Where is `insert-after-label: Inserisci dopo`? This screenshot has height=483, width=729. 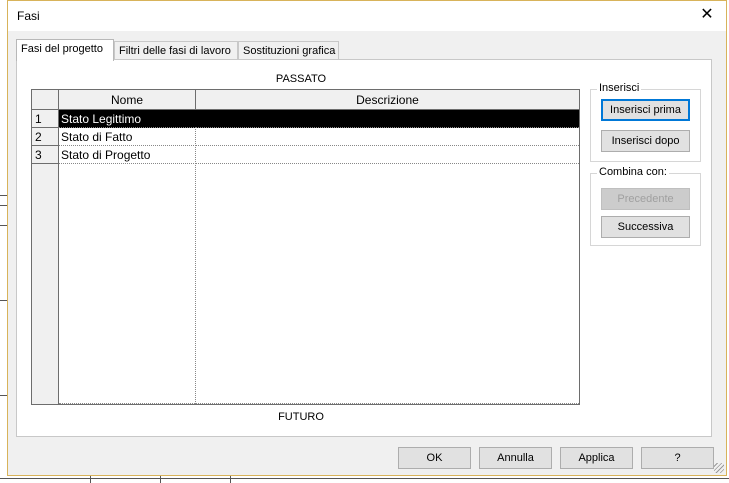
insert-after-label: Inserisci dopo is located at coordinates (645, 141).